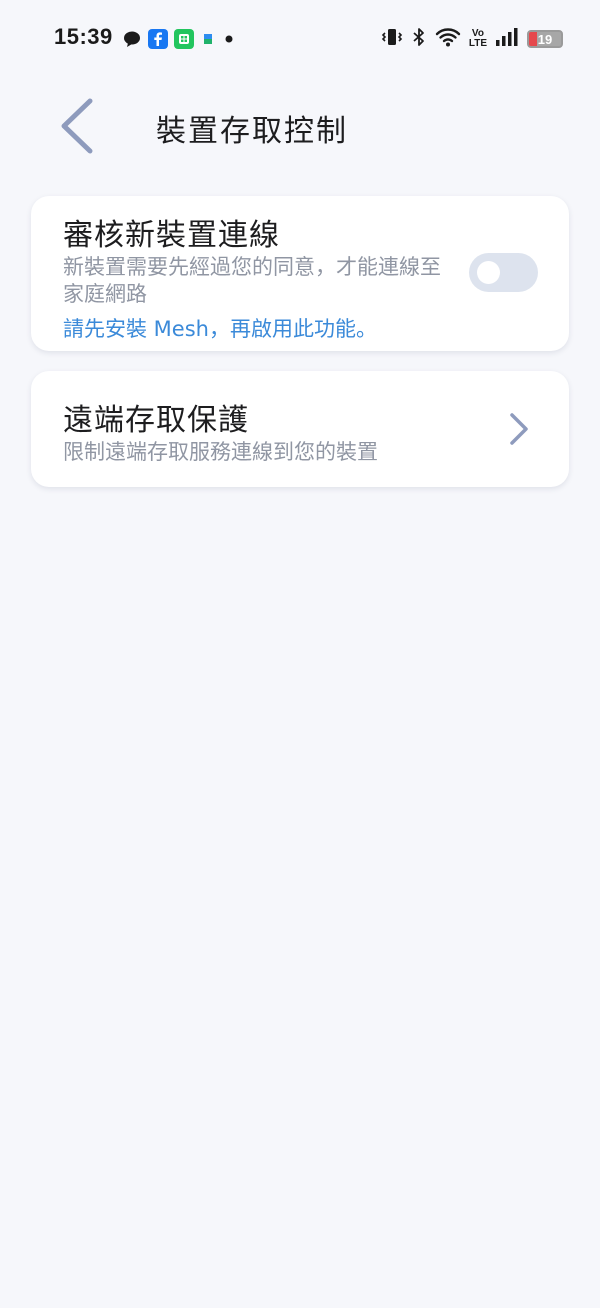 The width and height of the screenshot is (600, 1308). What do you see at coordinates (220, 452) in the screenshot?
I see `remote-access-protection-description: 限制遠端存取服務連線到您的裝置` at bounding box center [220, 452].